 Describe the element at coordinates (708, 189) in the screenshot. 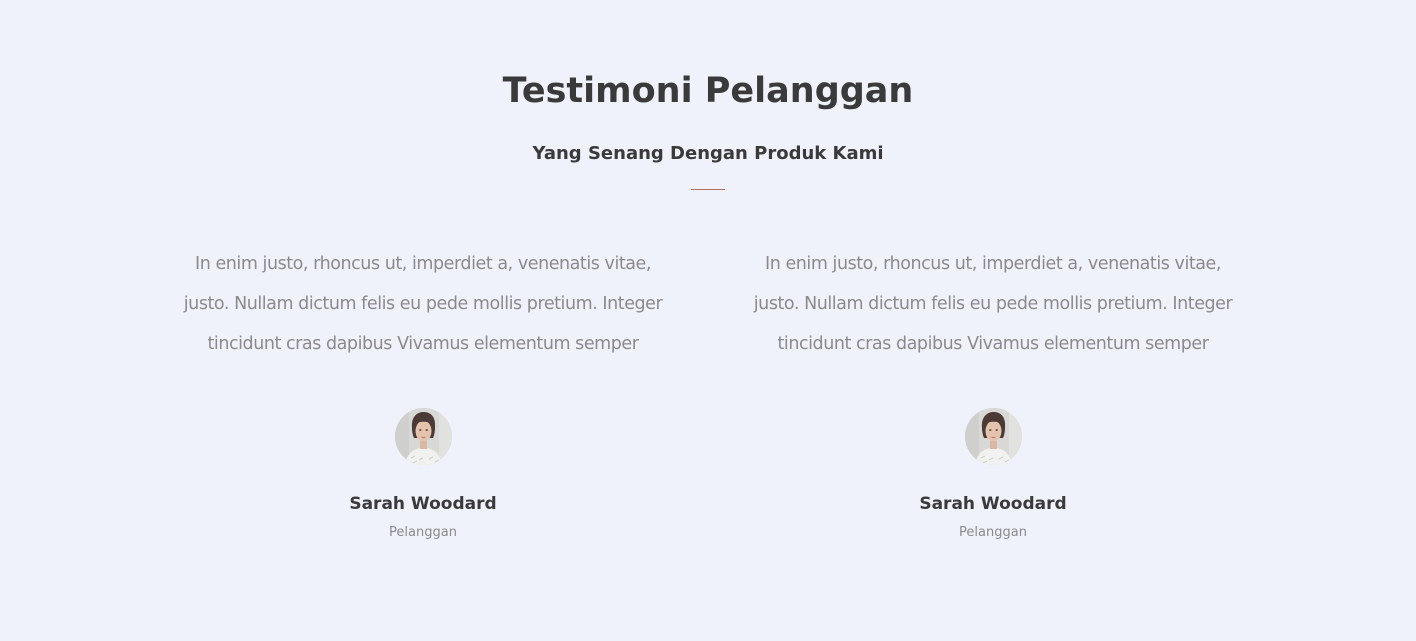

I see `title-divider` at that location.